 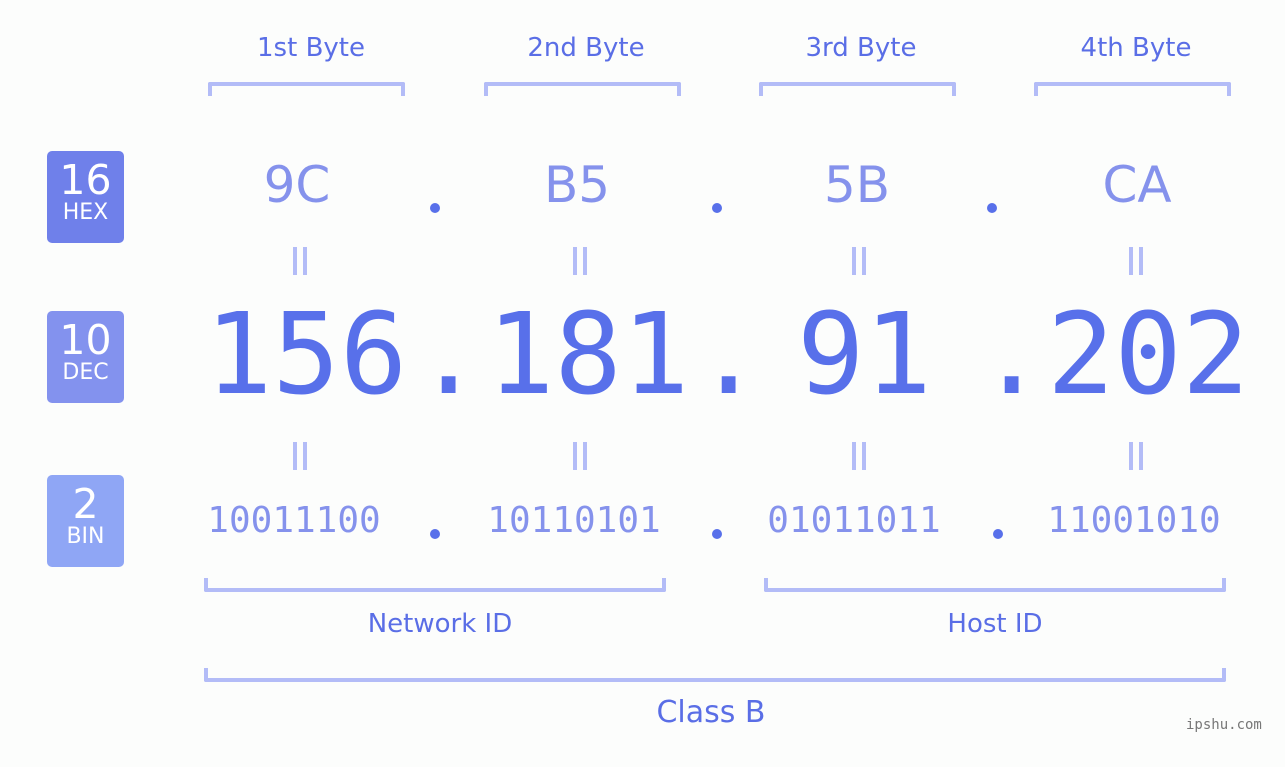 What do you see at coordinates (85, 504) in the screenshot?
I see `bin-base: 2` at bounding box center [85, 504].